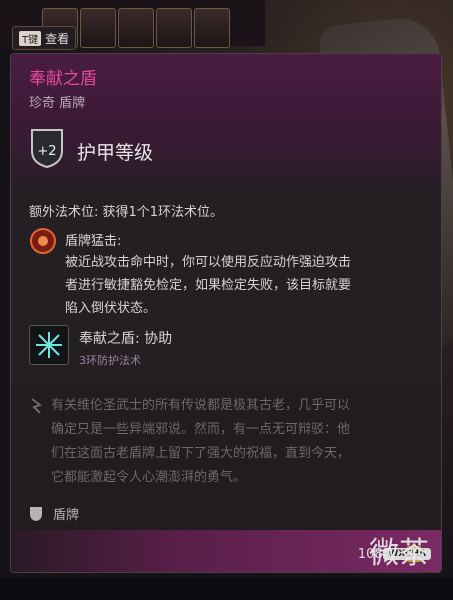 The width and height of the screenshot is (453, 600). What do you see at coordinates (30, 38) in the screenshot?
I see `keybind-badge: T键` at bounding box center [30, 38].